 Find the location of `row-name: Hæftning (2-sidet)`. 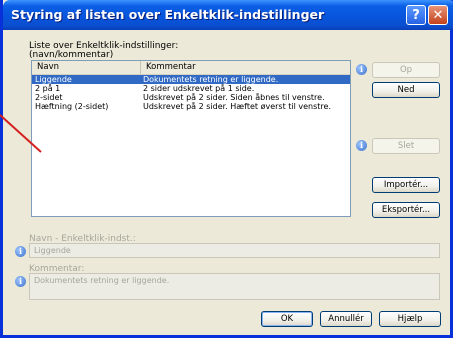

row-name: Hæftning (2-sidet) is located at coordinates (72, 106).